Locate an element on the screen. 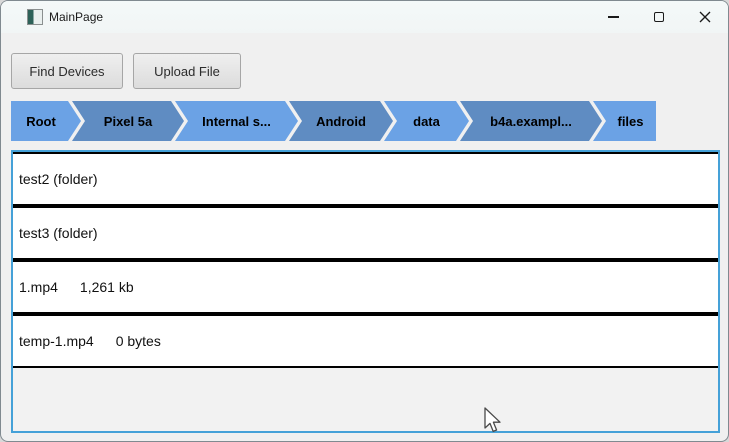  title-bar: MainPage is located at coordinates (364, 17).